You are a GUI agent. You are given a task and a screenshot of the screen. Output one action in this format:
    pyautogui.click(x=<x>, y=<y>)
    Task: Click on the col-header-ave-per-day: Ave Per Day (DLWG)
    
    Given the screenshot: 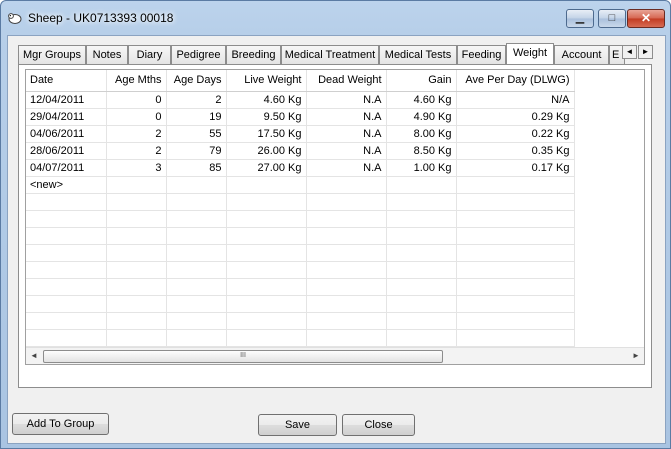 What is the action you would take?
    pyautogui.click(x=515, y=81)
    